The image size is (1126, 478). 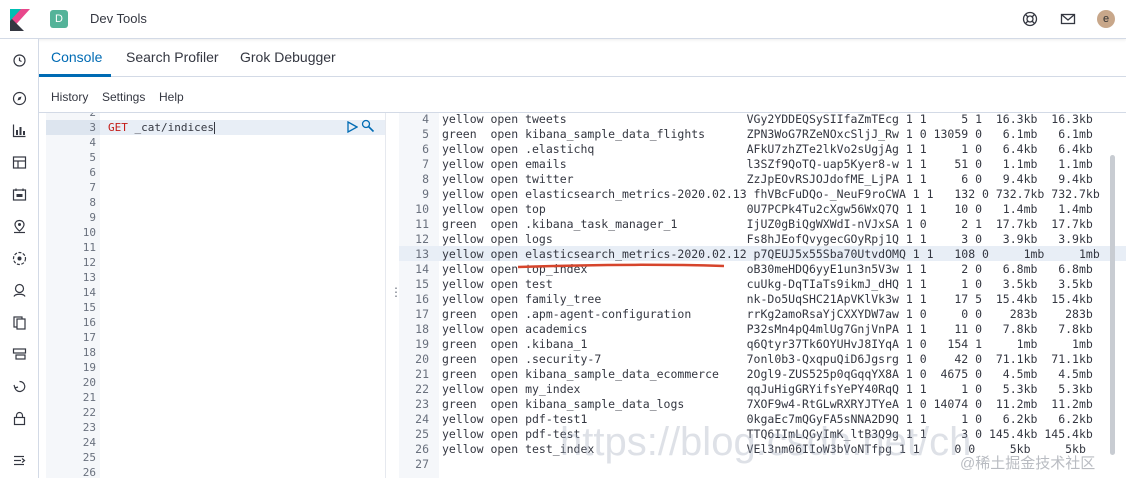 What do you see at coordinates (425, 179) in the screenshot?
I see `output-line-number: 8` at bounding box center [425, 179].